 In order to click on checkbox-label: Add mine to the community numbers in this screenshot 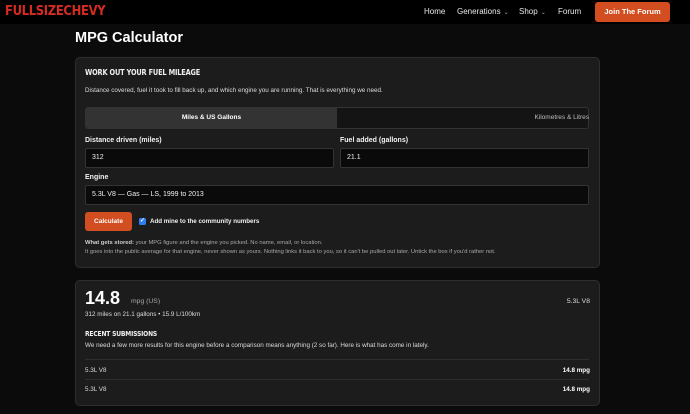, I will do `click(204, 221)`.